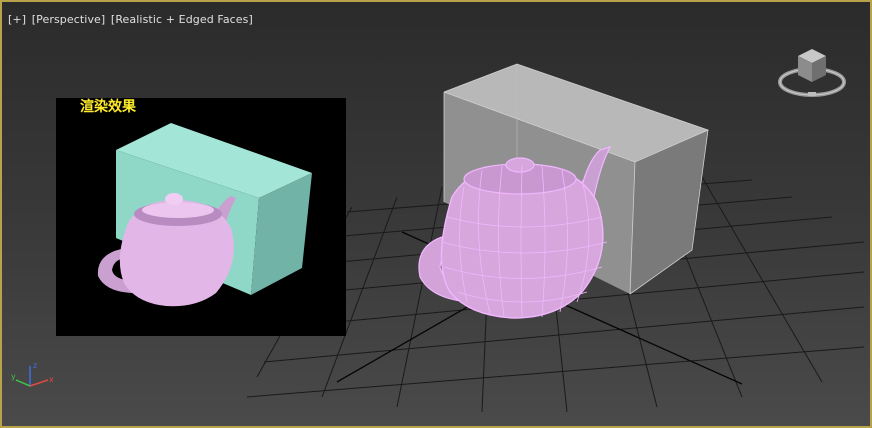  I want to click on axis-y-label: y, so click(13, 376).